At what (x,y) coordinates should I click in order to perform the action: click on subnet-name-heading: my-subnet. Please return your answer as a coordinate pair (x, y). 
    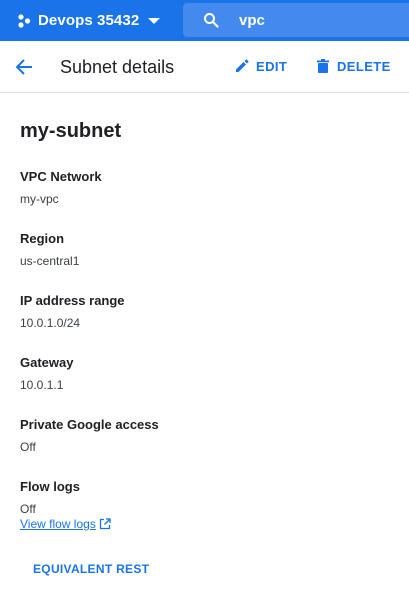
    Looking at the image, I should click on (71, 131).